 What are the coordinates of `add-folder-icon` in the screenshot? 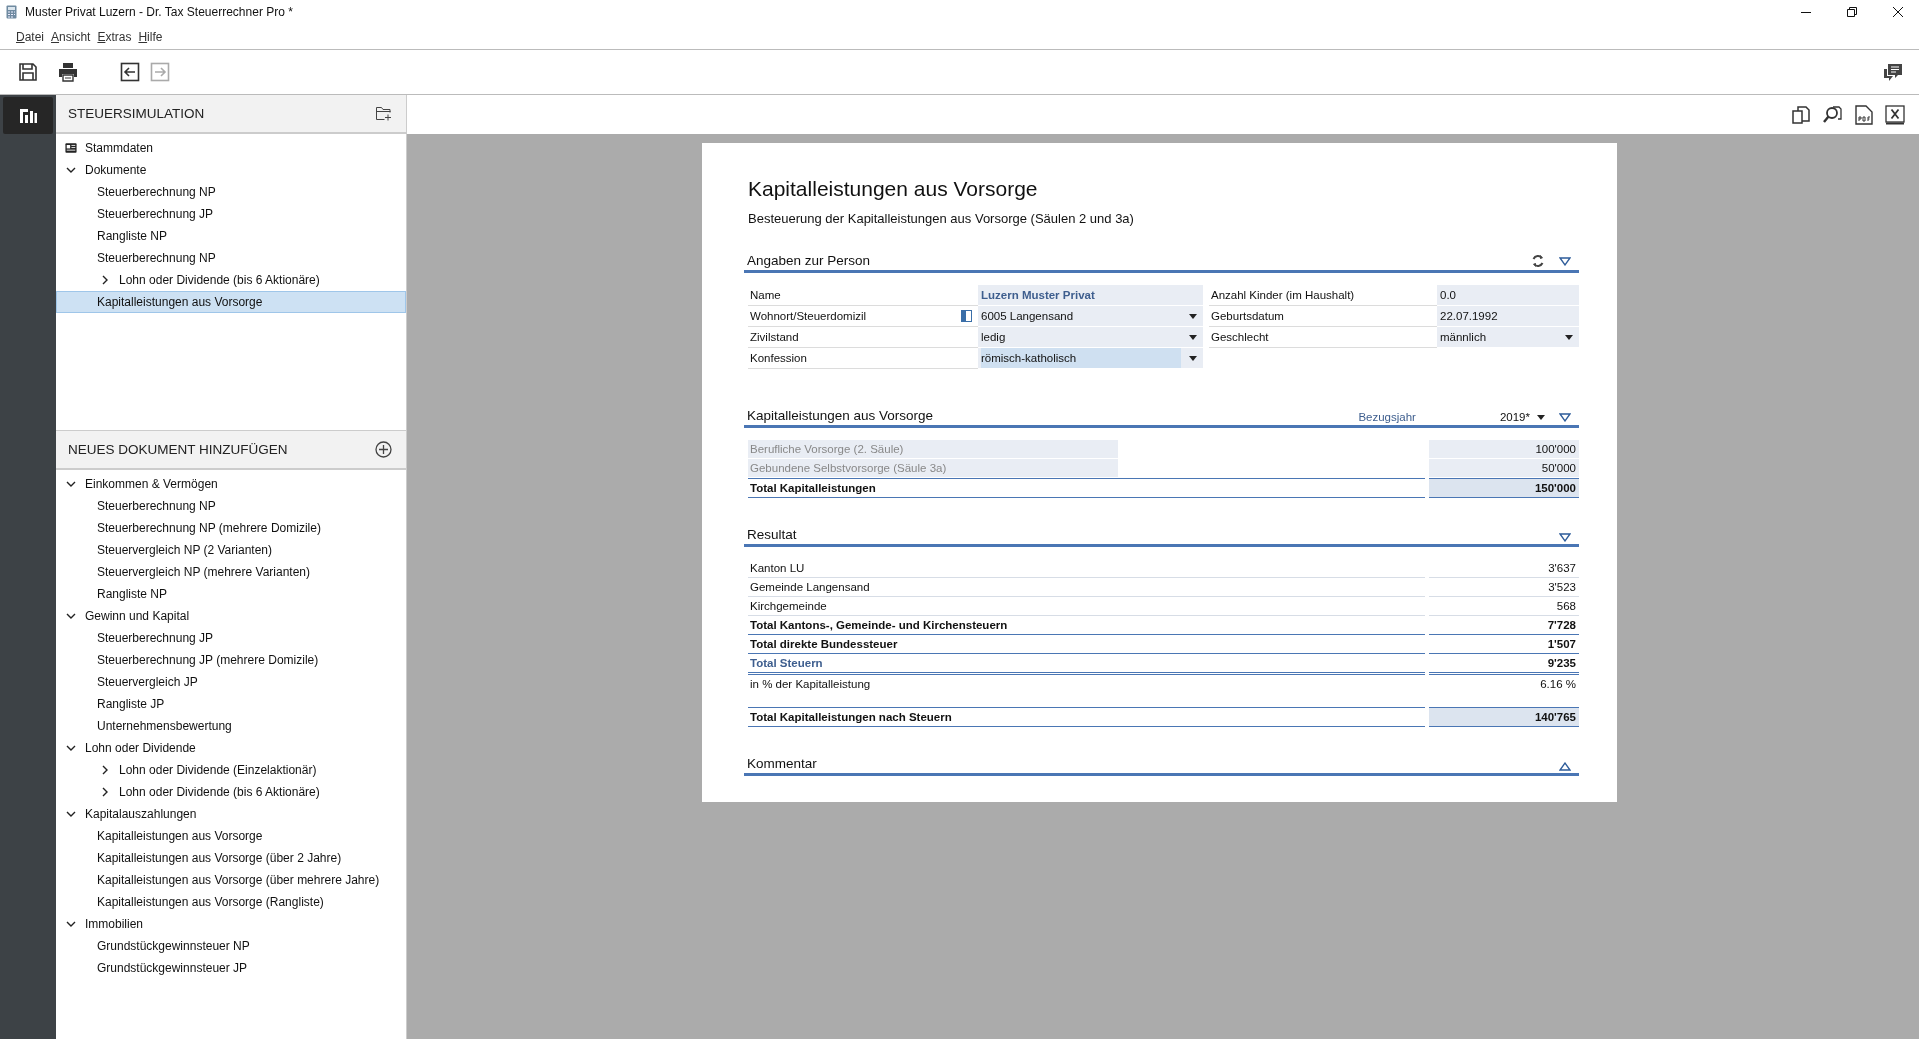 It's located at (384, 113).